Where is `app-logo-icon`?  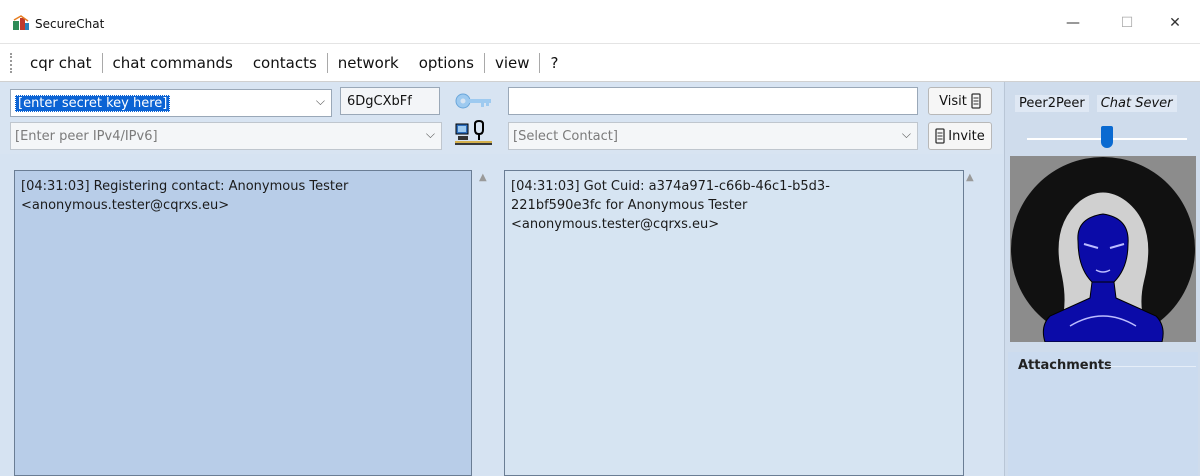 app-logo-icon is located at coordinates (21, 22).